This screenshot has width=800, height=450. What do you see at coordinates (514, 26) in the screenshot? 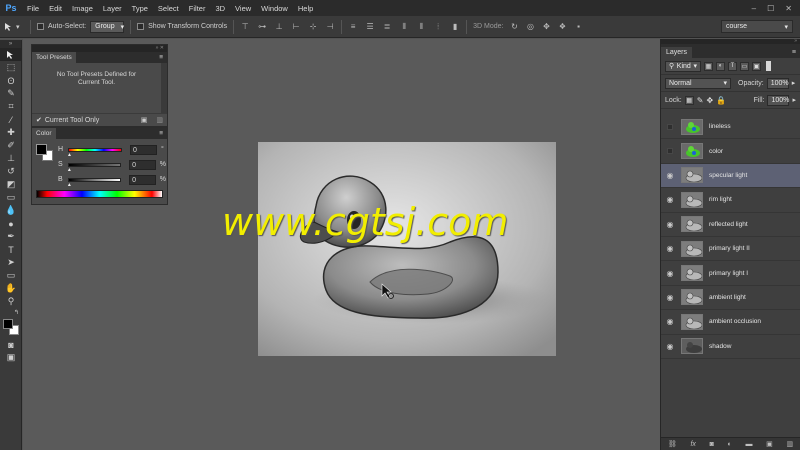
I see `3d-rotate-icon: ↻` at bounding box center [514, 26].